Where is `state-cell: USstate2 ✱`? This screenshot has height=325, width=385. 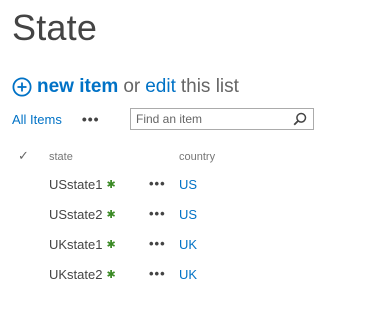 state-cell: USstate2 ✱ is located at coordinates (82, 214).